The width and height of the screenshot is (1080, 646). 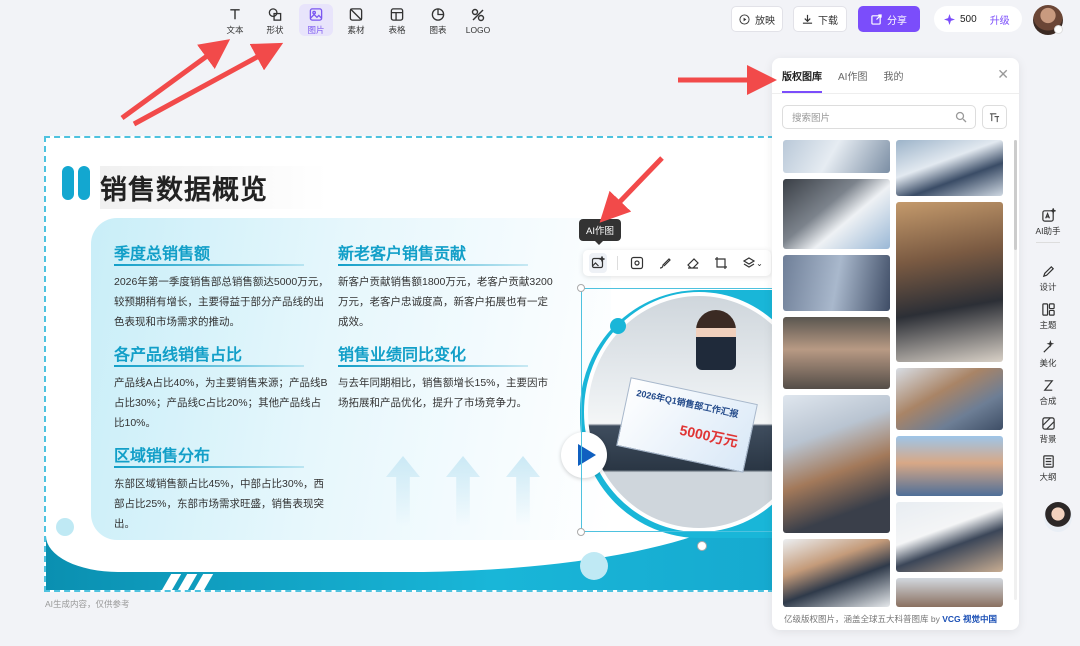 I want to click on background-icon, so click(x=1048, y=423).